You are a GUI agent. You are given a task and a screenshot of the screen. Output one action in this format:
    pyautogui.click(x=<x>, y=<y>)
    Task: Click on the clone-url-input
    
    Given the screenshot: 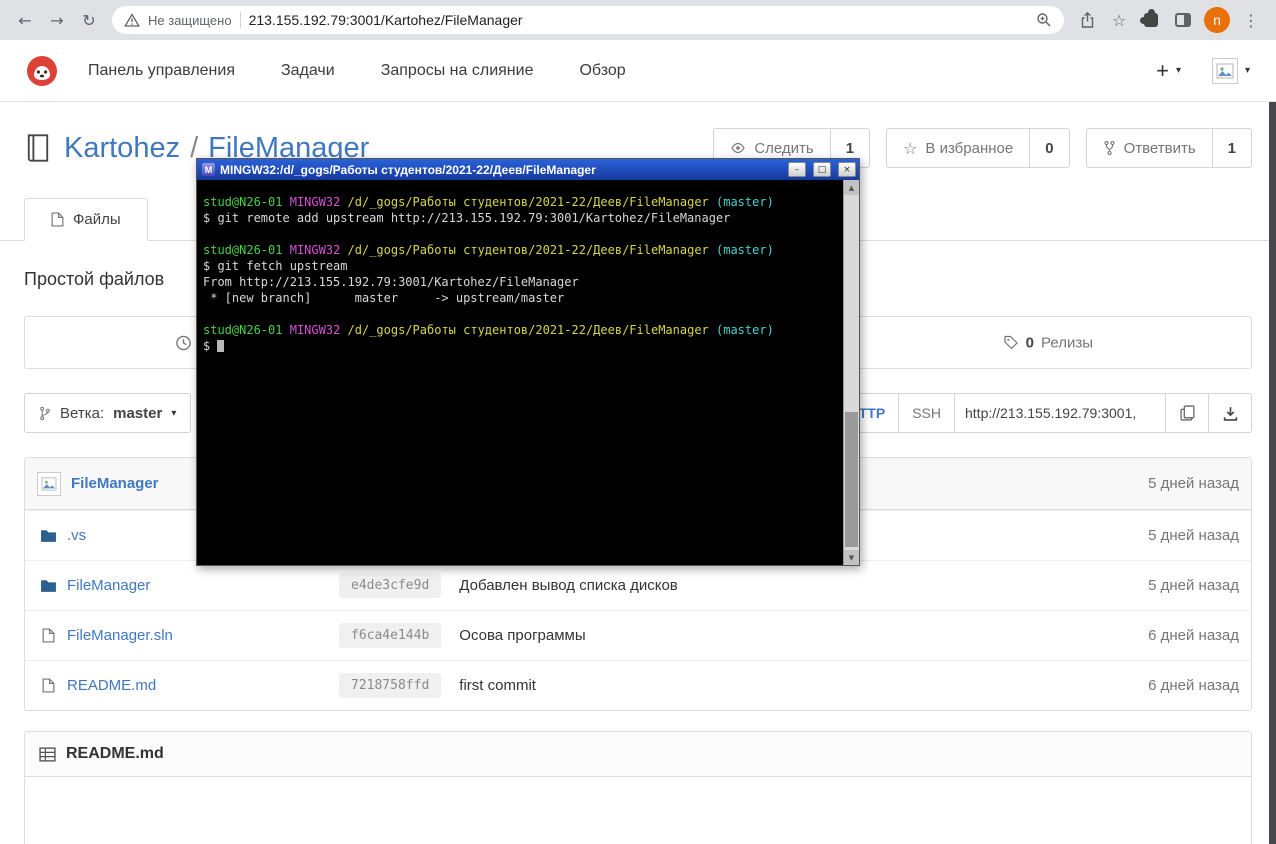 What is the action you would take?
    pyautogui.click(x=1060, y=413)
    